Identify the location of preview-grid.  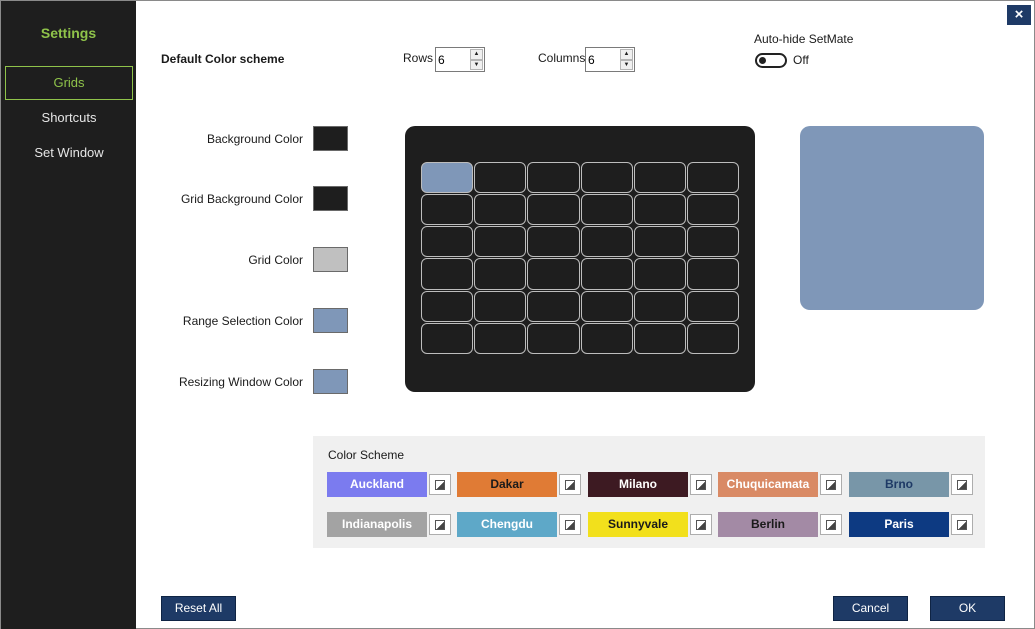
(580, 258).